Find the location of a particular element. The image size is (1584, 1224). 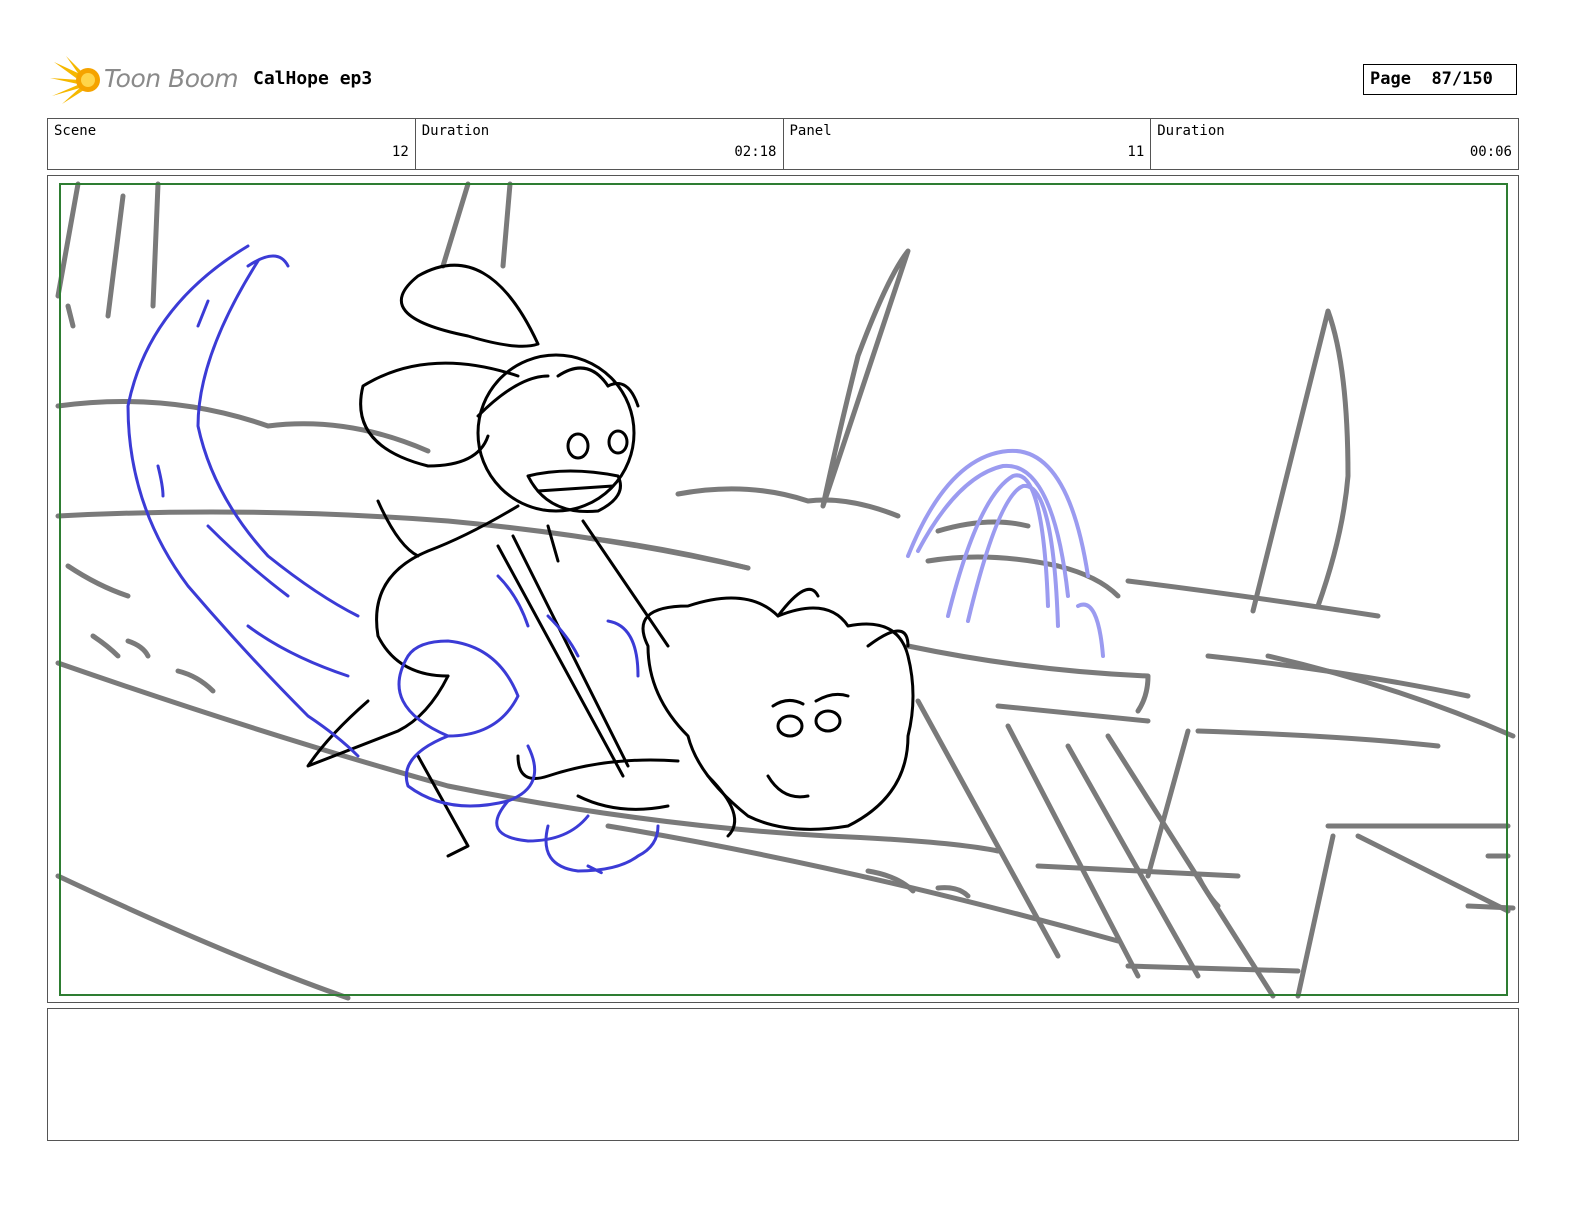

panel-duration-cell: Duration 00:06 is located at coordinates (1334, 144).